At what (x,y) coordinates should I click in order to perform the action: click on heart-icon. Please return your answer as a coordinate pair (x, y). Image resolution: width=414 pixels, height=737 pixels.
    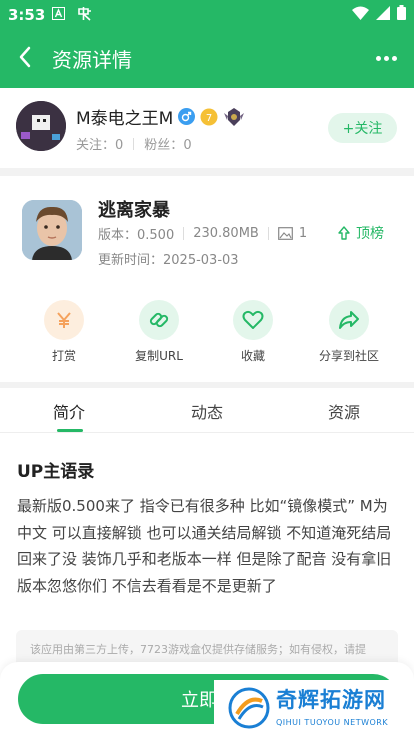
    Looking at the image, I should click on (253, 320).